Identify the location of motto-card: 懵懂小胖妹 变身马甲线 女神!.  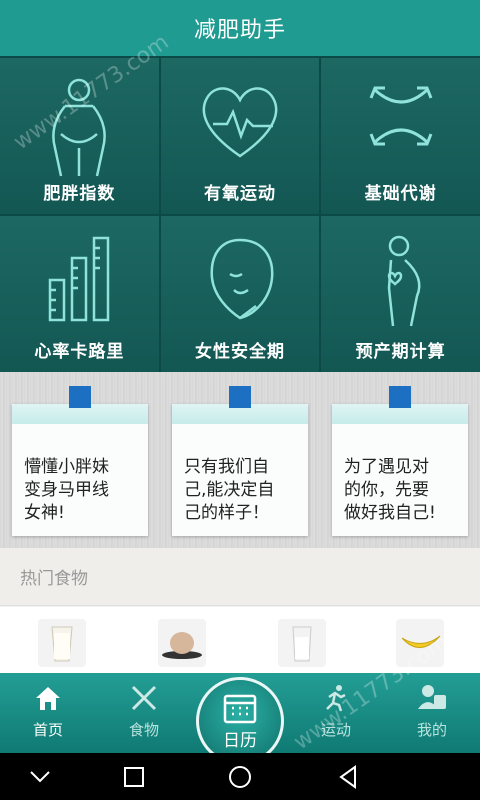
(80, 461).